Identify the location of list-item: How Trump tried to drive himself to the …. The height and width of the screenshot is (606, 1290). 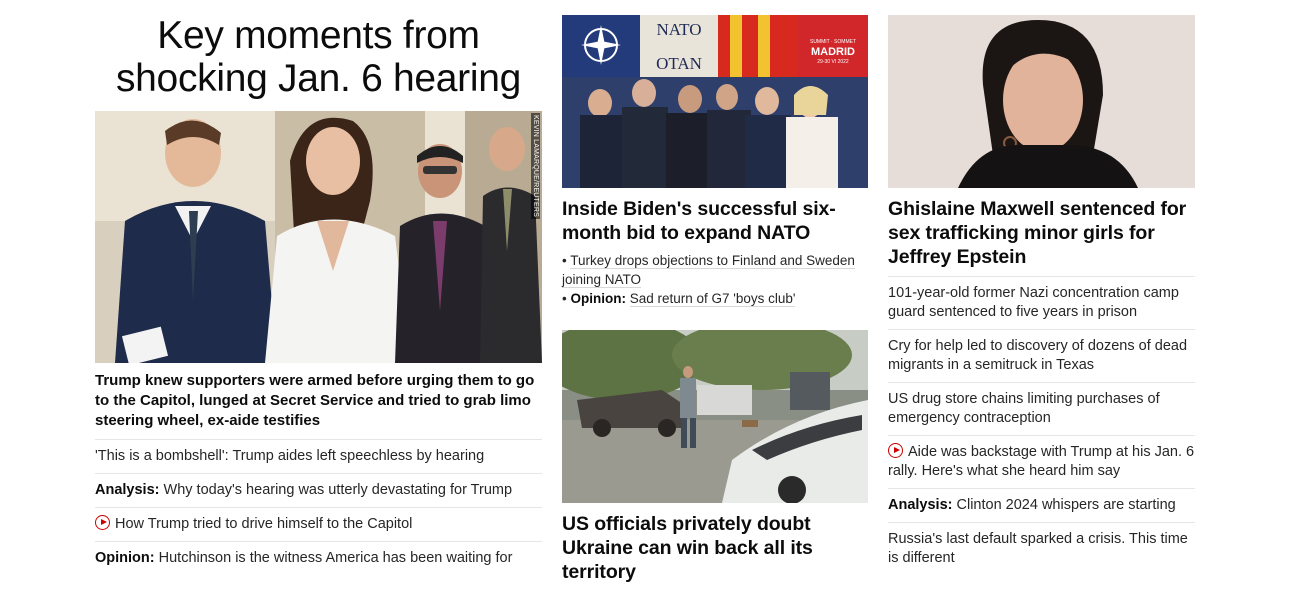
(318, 525).